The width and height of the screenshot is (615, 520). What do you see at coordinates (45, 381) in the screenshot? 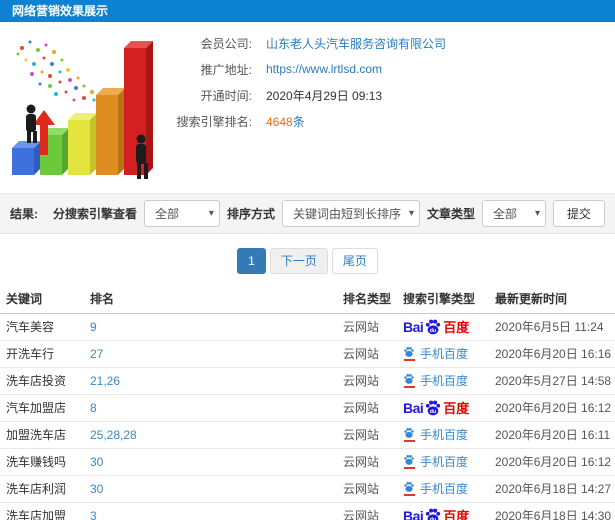
I see `keyword-cell: 洗车店投资` at bounding box center [45, 381].